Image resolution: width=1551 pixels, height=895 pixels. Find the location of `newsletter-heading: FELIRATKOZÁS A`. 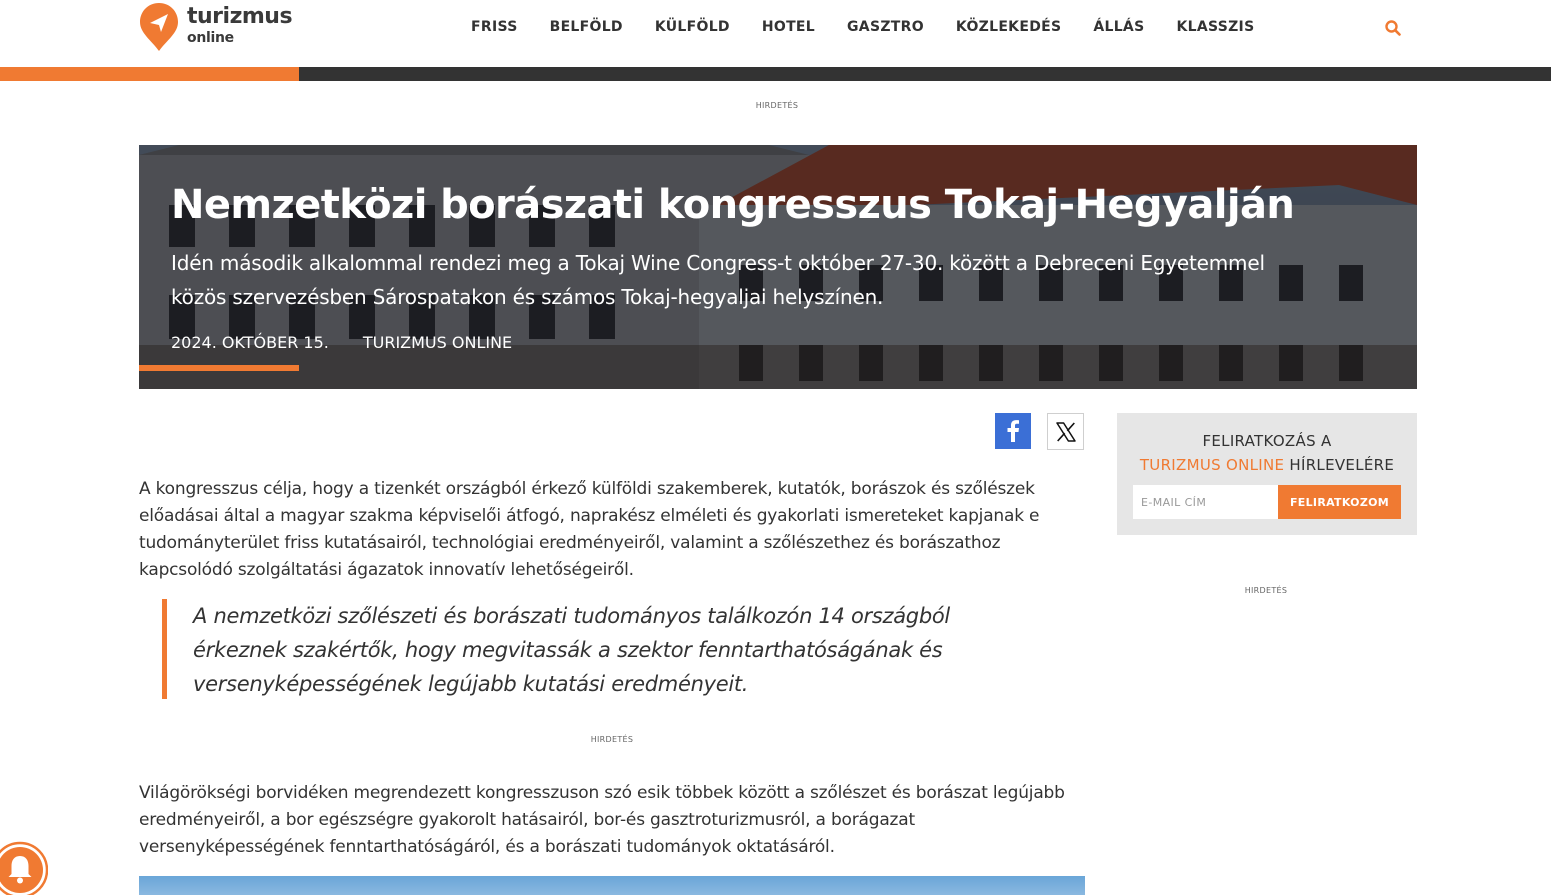

newsletter-heading: FELIRATKOZÁS A is located at coordinates (1267, 441).